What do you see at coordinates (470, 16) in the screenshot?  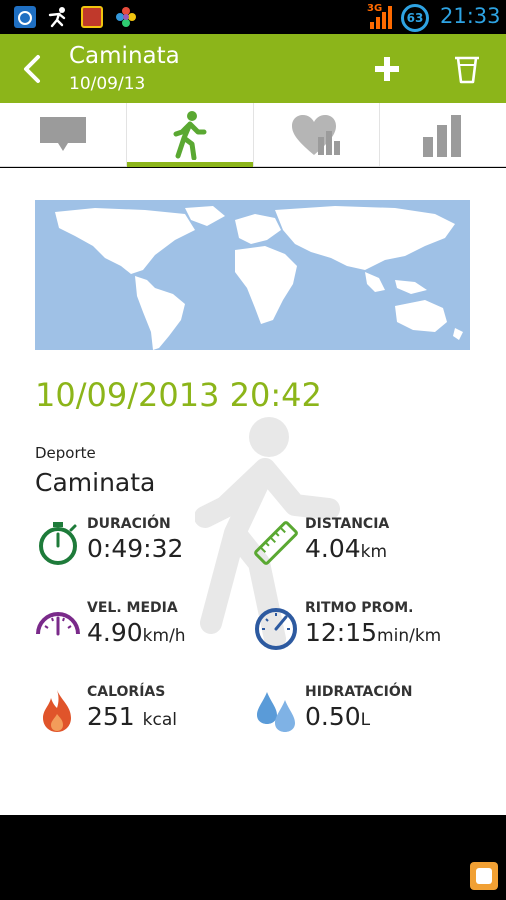 I see `clock: 21:33` at bounding box center [470, 16].